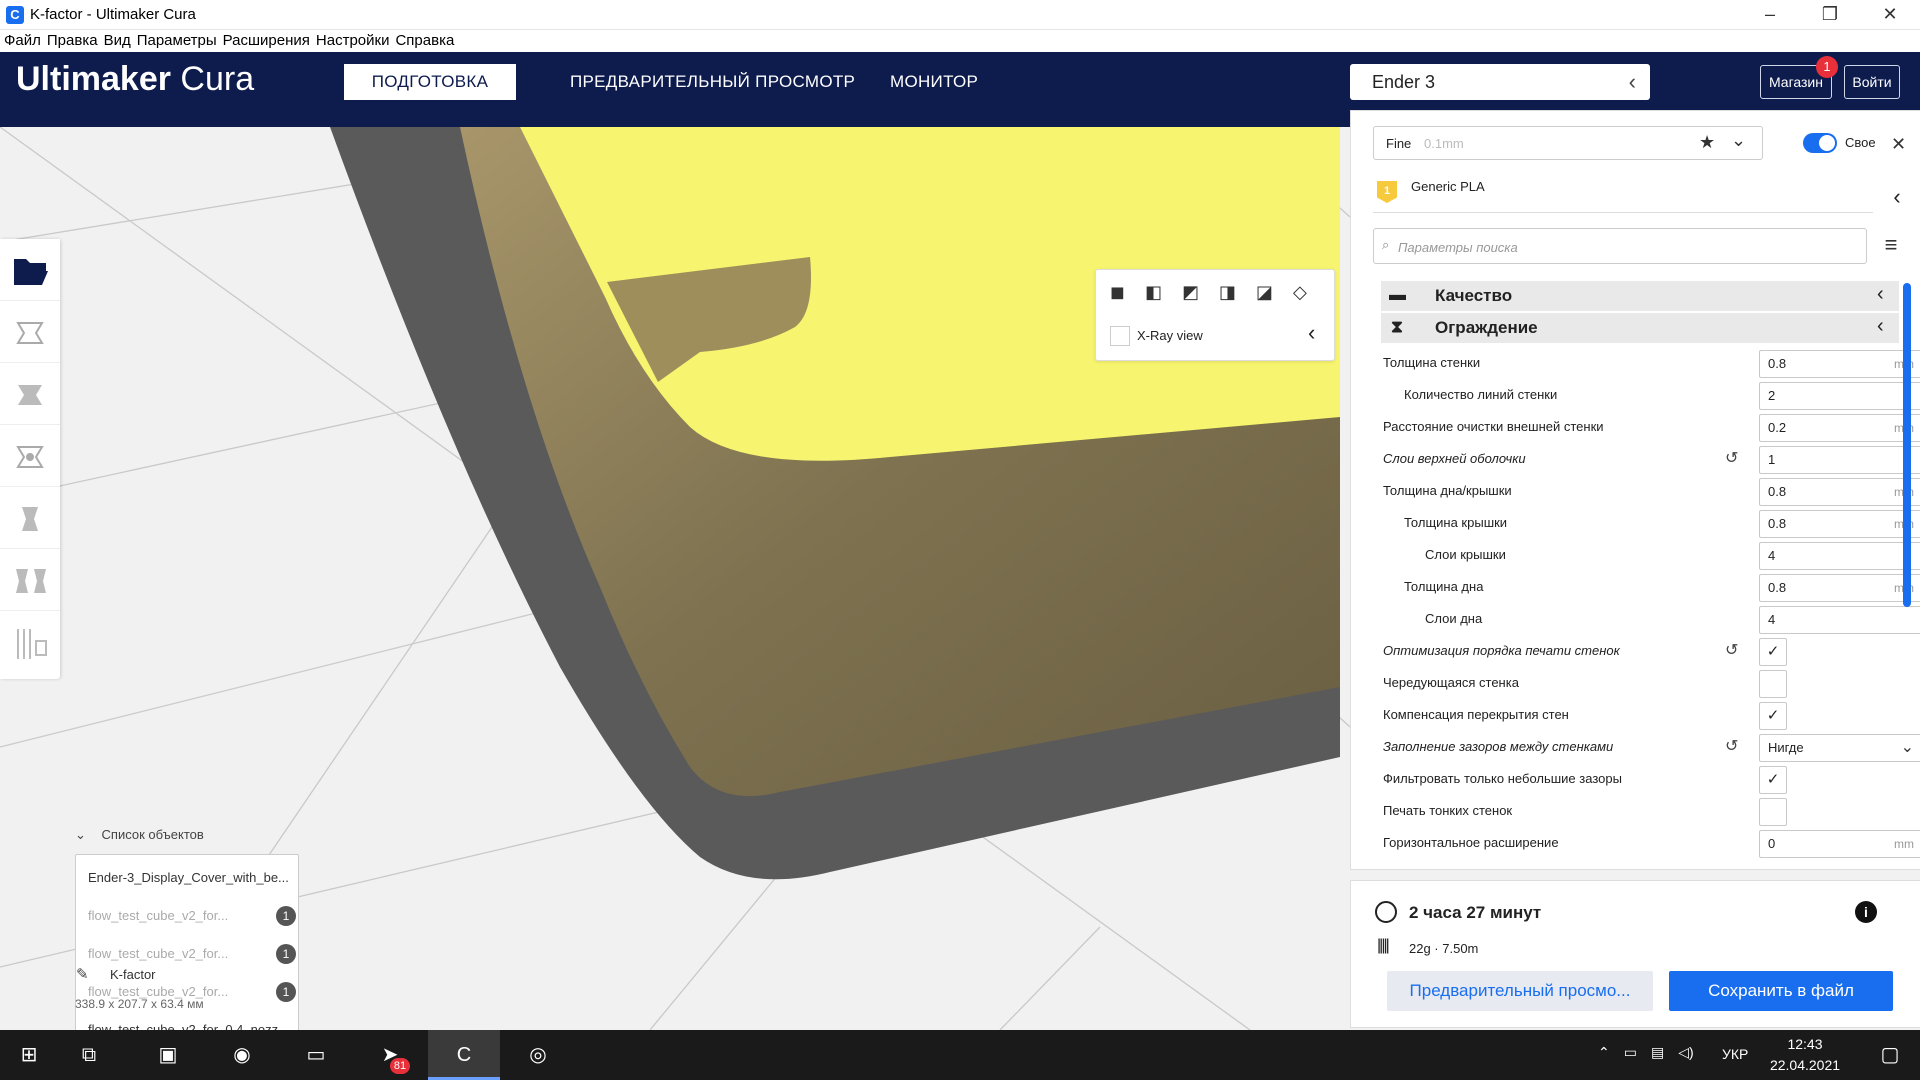  Describe the element at coordinates (1890, 1055) in the screenshot. I see `notifications-icon: ▢` at that location.